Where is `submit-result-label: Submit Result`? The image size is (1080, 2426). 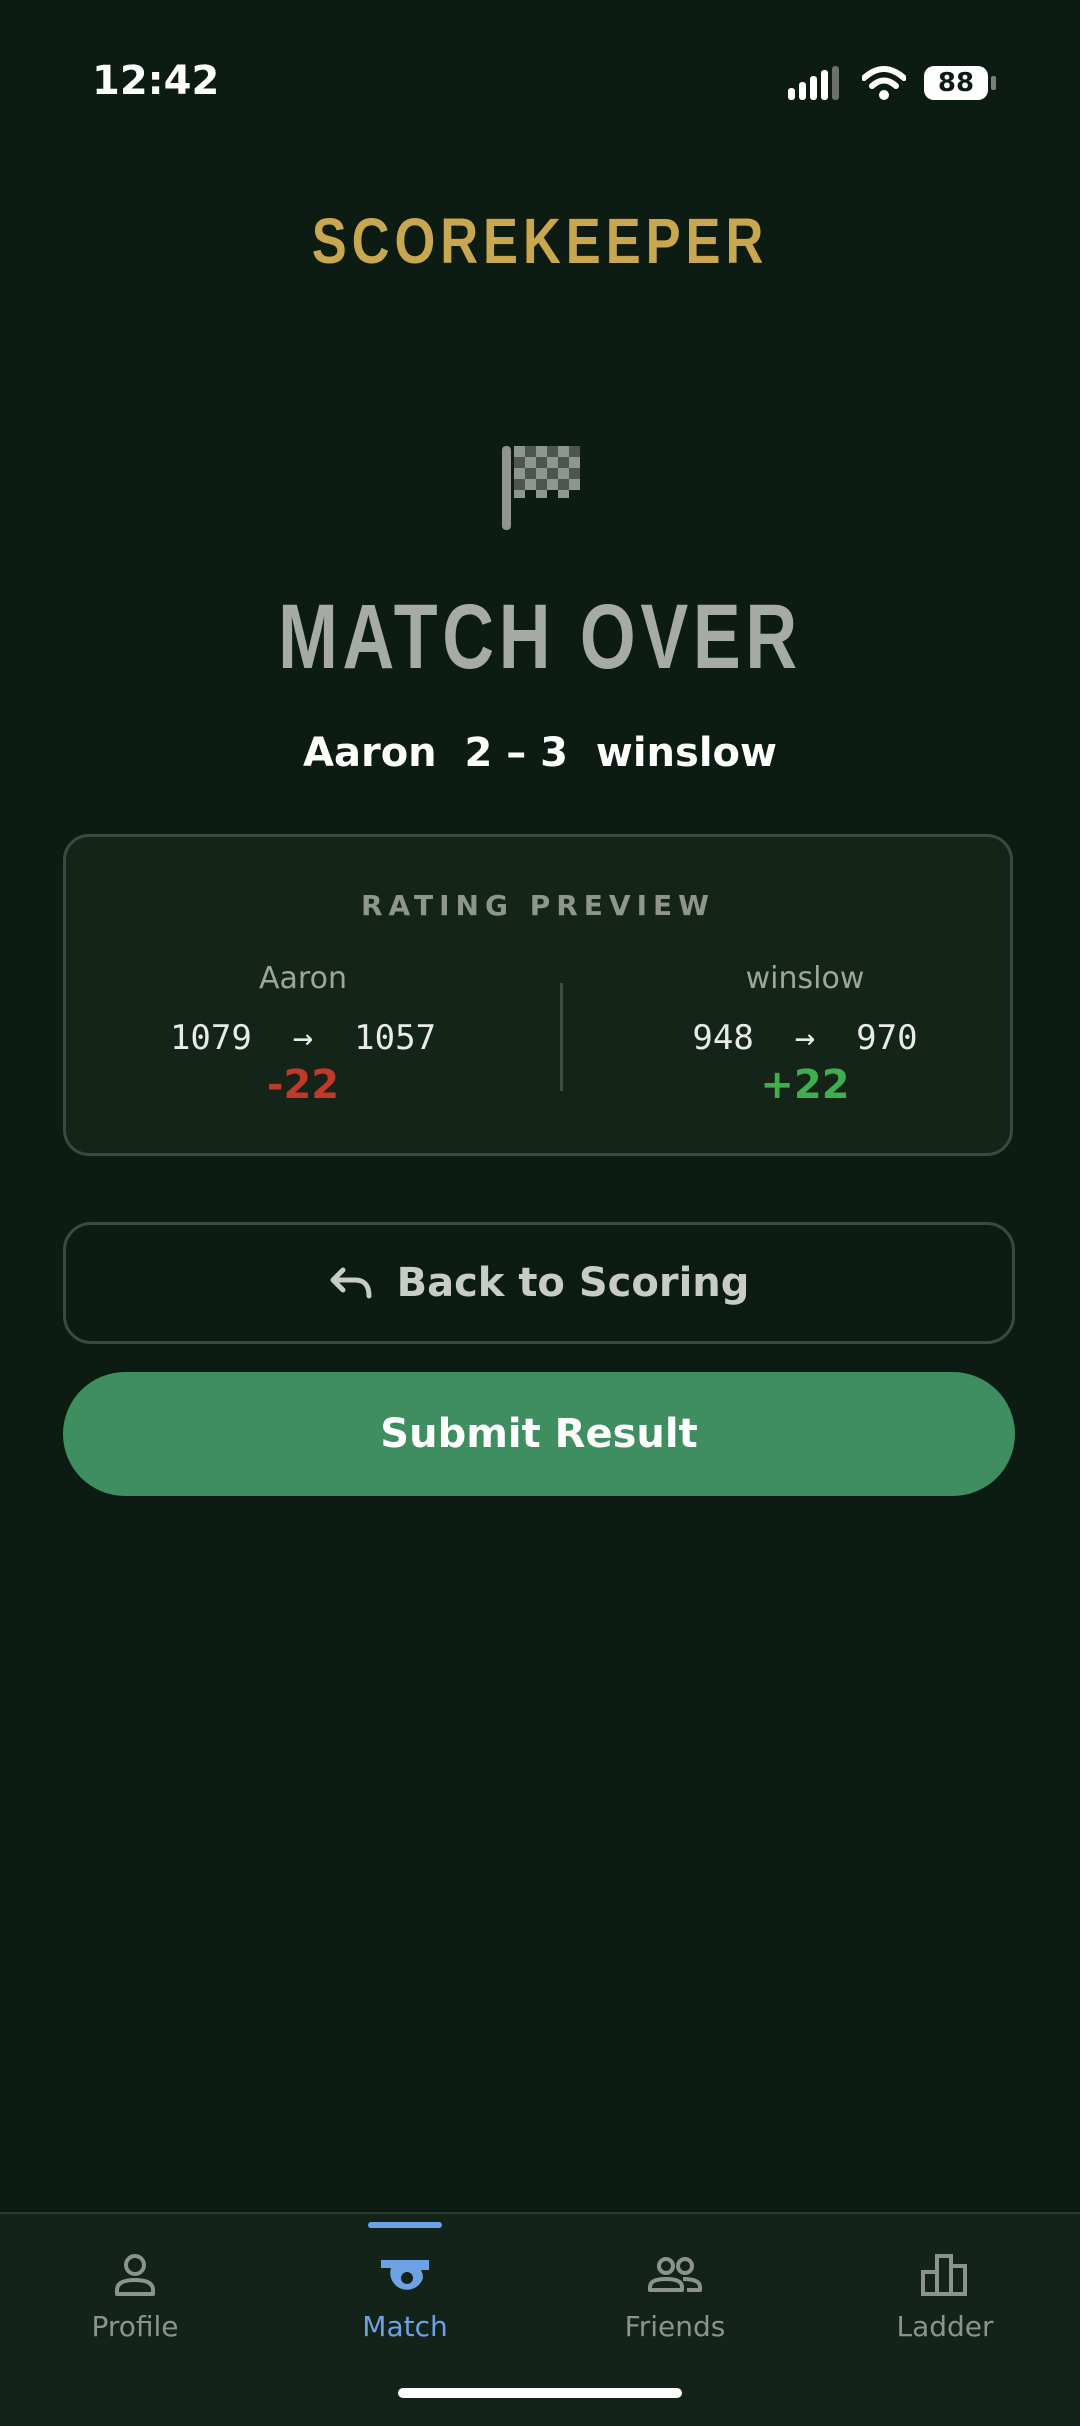
submit-result-label: Submit Result is located at coordinates (539, 1434).